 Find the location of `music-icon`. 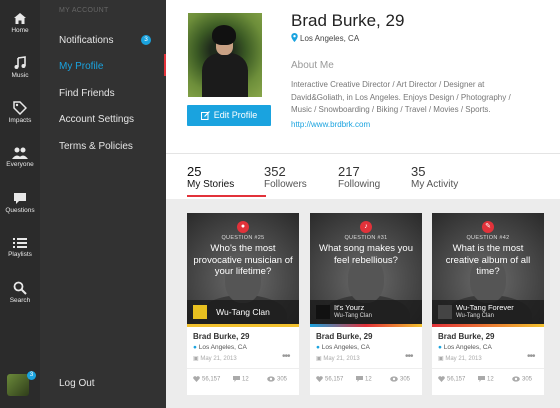

music-icon is located at coordinates (20, 62).